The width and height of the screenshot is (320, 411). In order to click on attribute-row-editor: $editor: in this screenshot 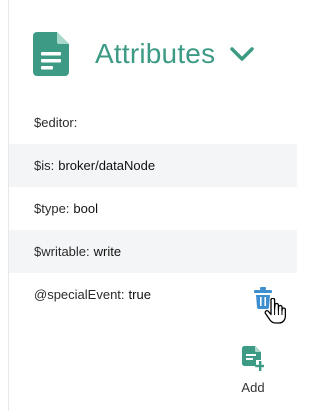, I will do `click(153, 122)`.